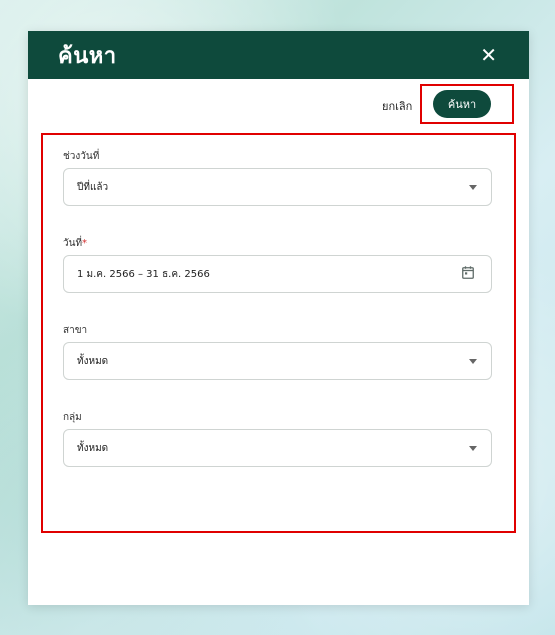  I want to click on period-select: ปีที่แล้ว, so click(277, 187).